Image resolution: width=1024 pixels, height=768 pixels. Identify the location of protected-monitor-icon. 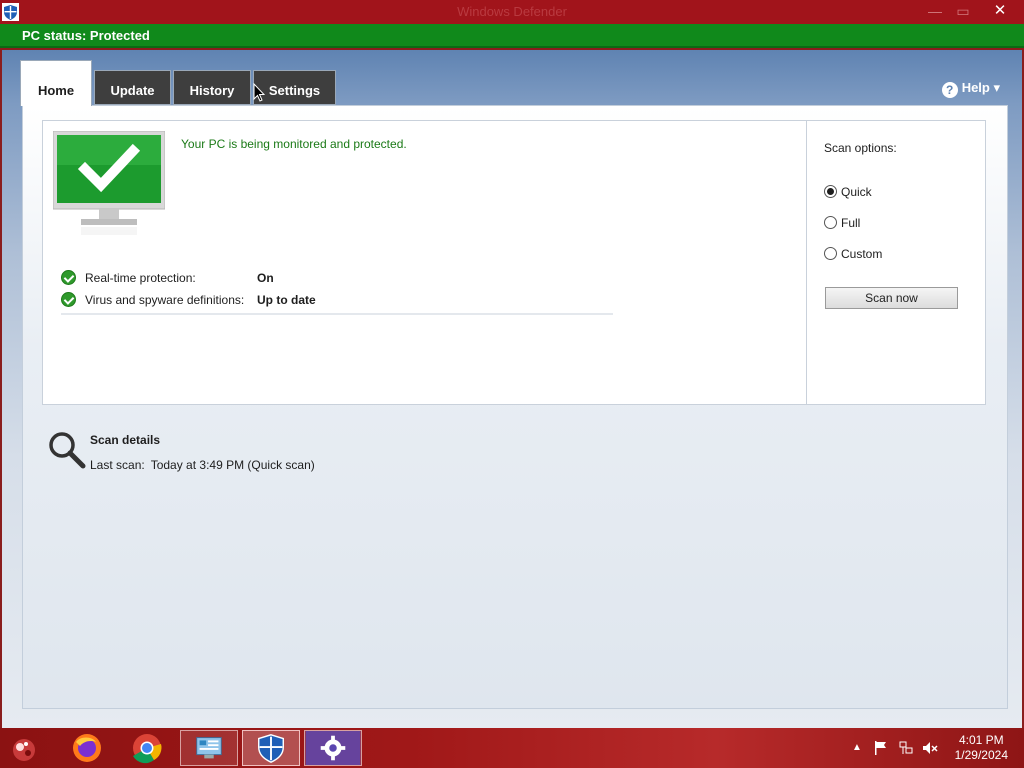
(109, 183).